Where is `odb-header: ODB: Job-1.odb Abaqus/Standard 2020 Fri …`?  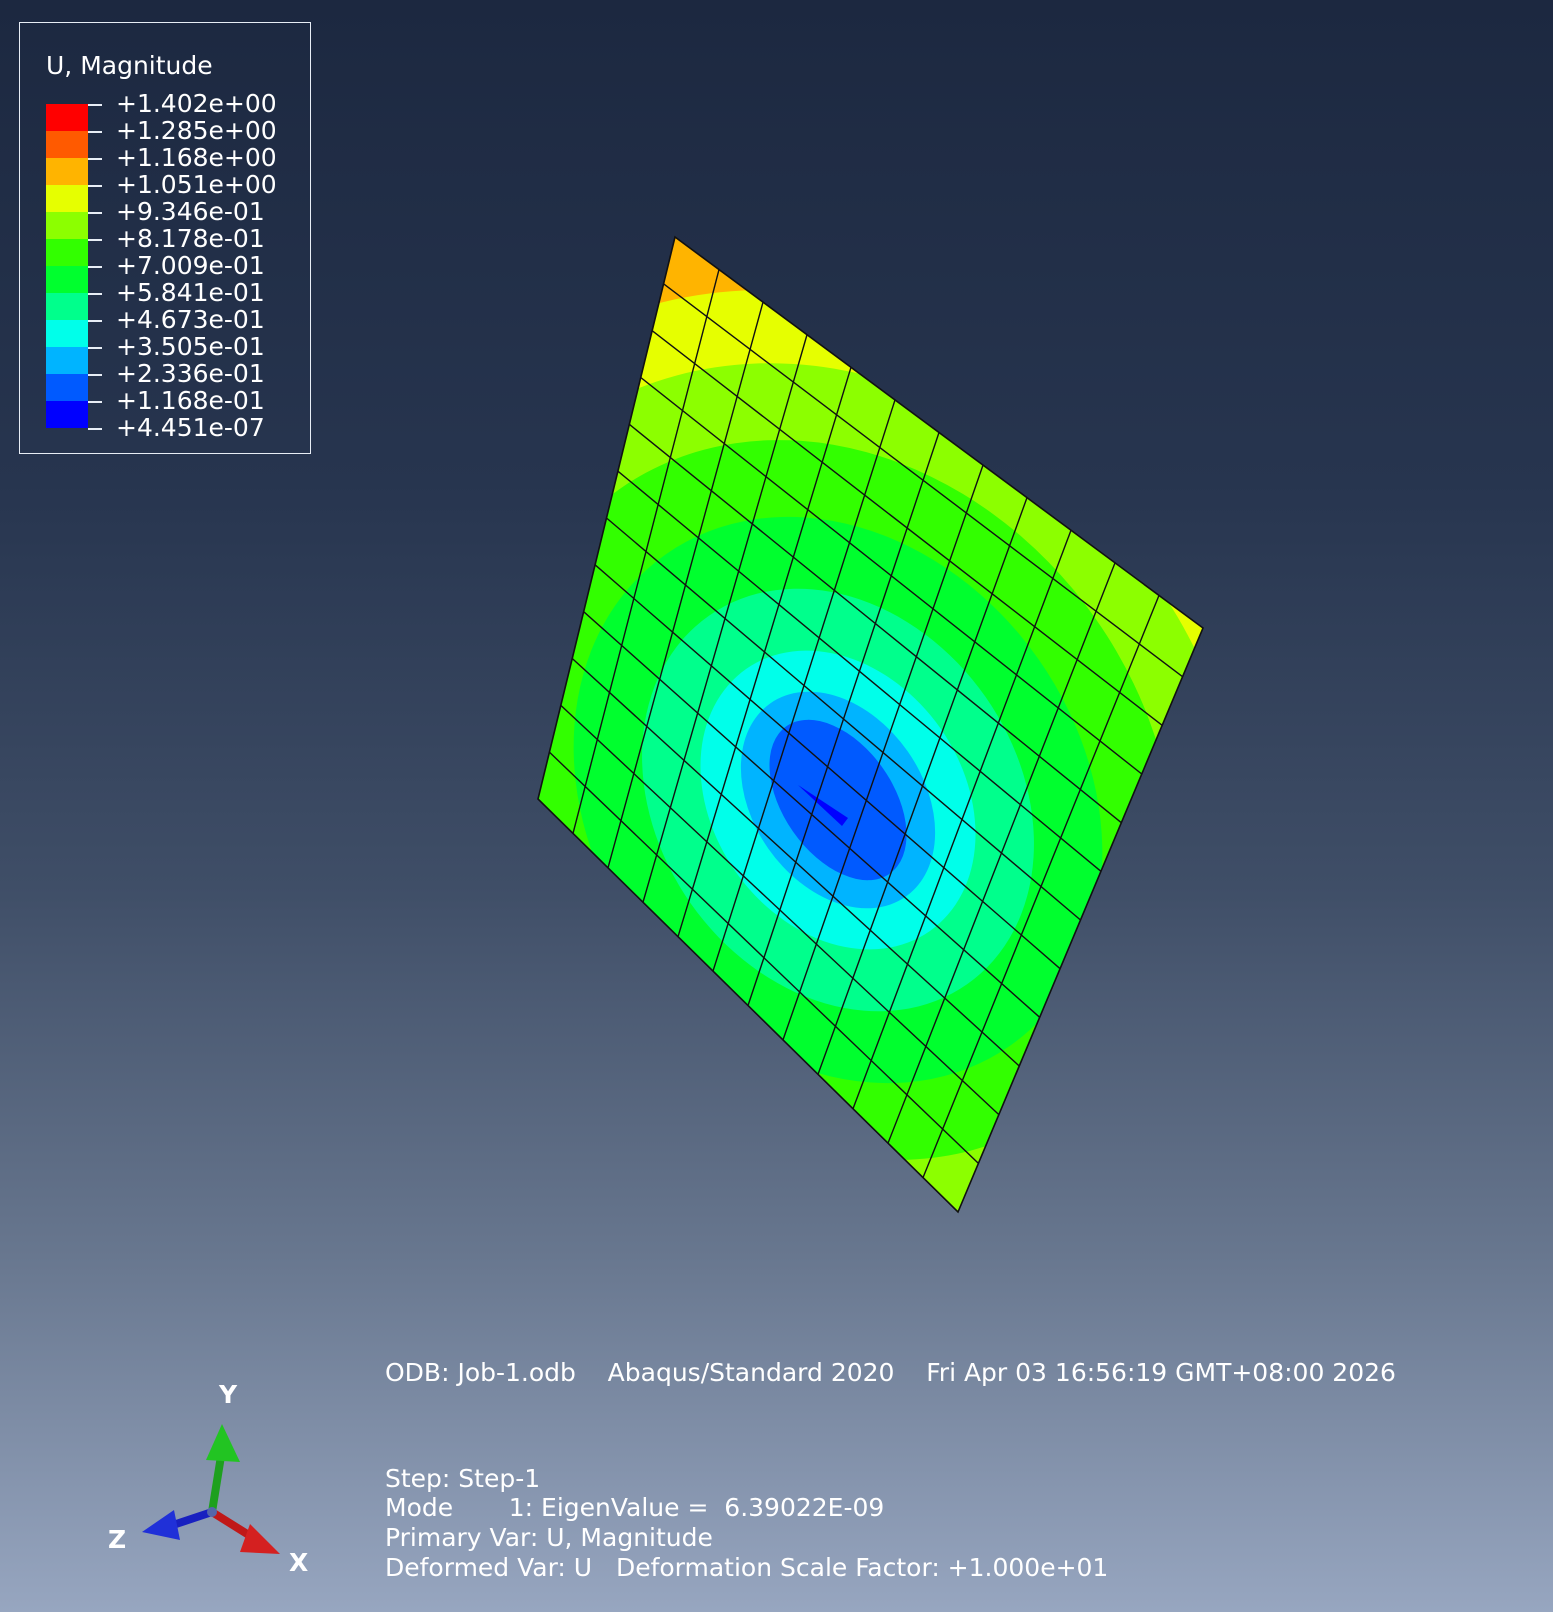 odb-header: ODB: Job-1.odb Abaqus/Standard 2020 Fri … is located at coordinates (890, 1372).